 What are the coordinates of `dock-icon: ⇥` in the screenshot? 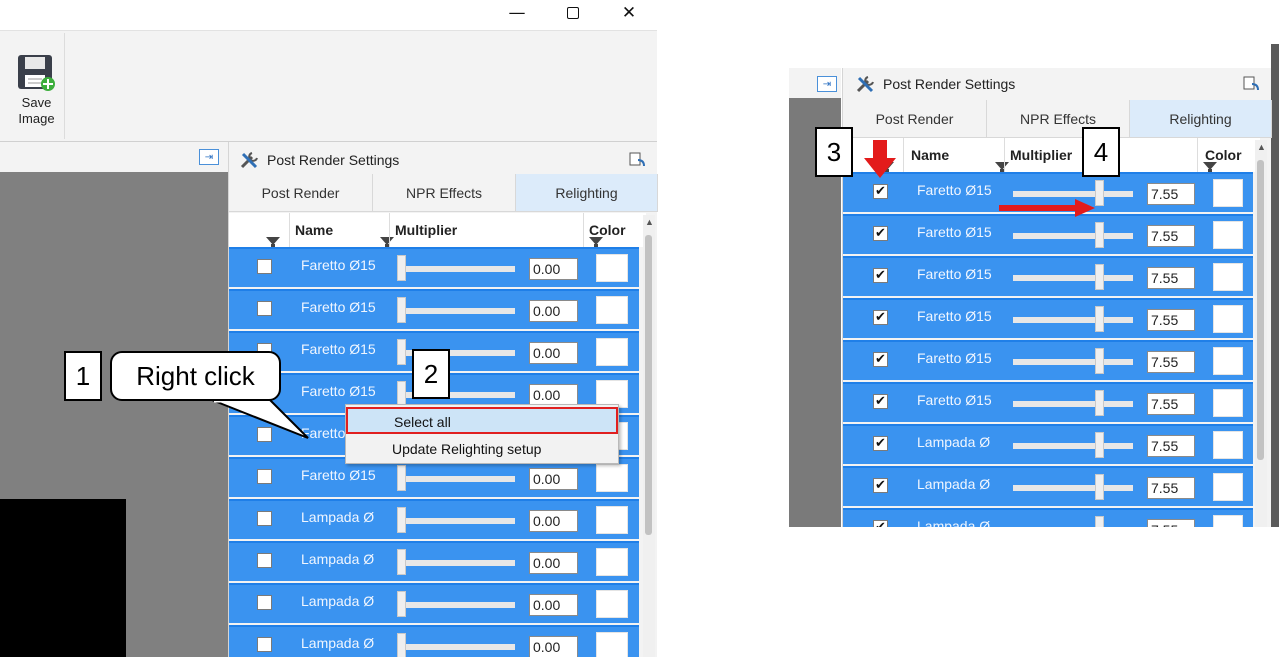 It's located at (827, 84).